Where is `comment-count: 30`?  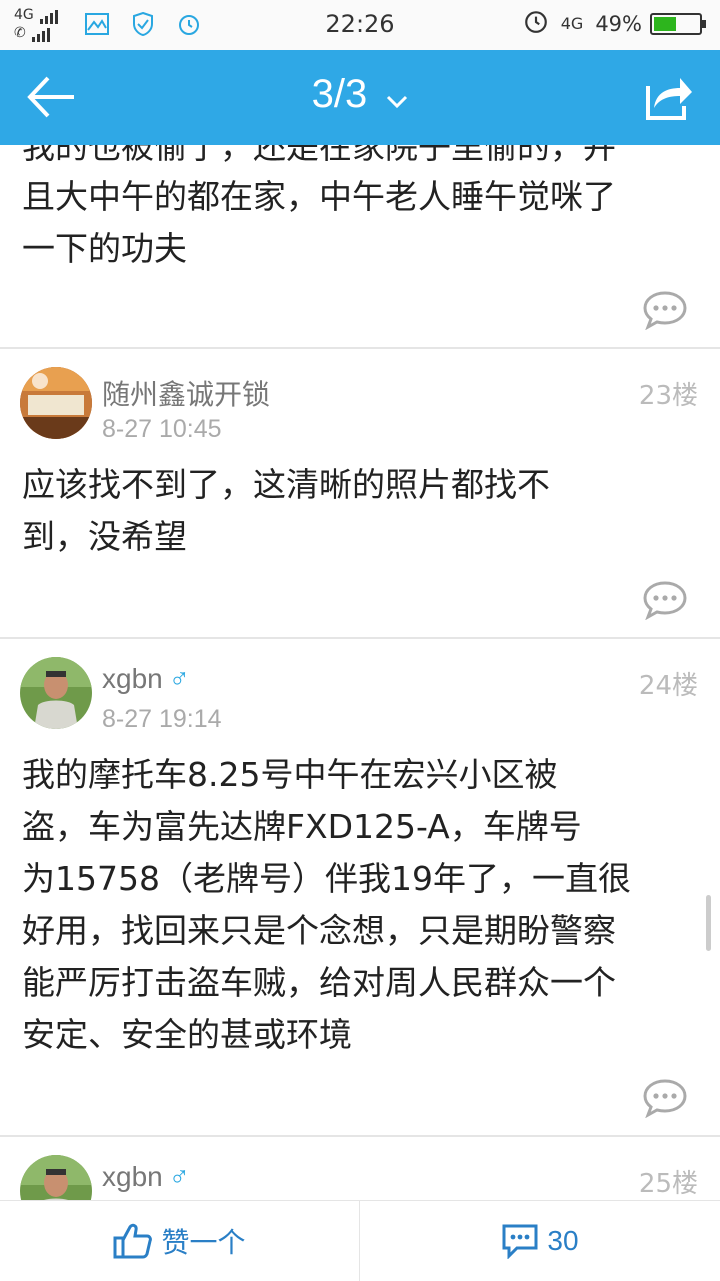 comment-count: 30 is located at coordinates (563, 1240).